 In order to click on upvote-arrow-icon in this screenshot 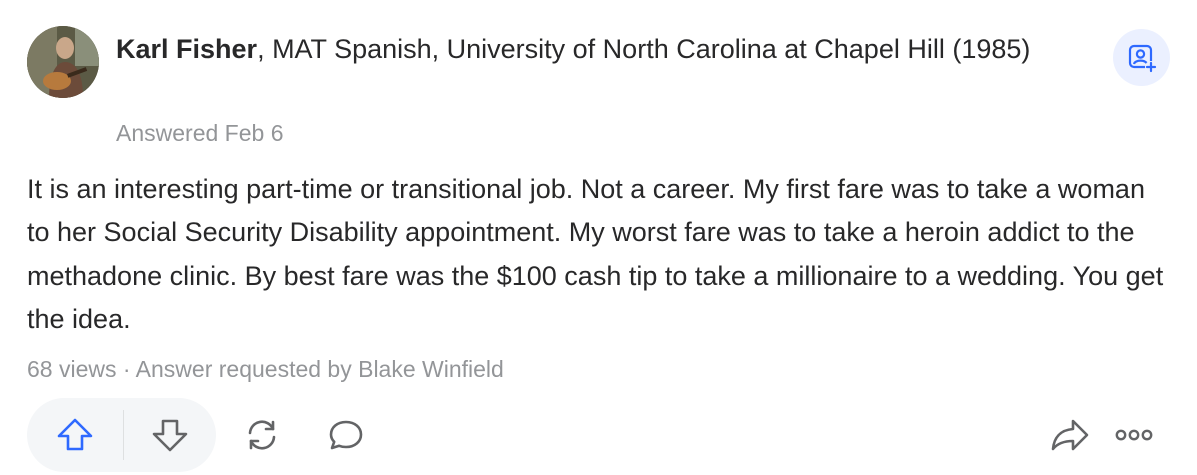, I will do `click(75, 434)`.